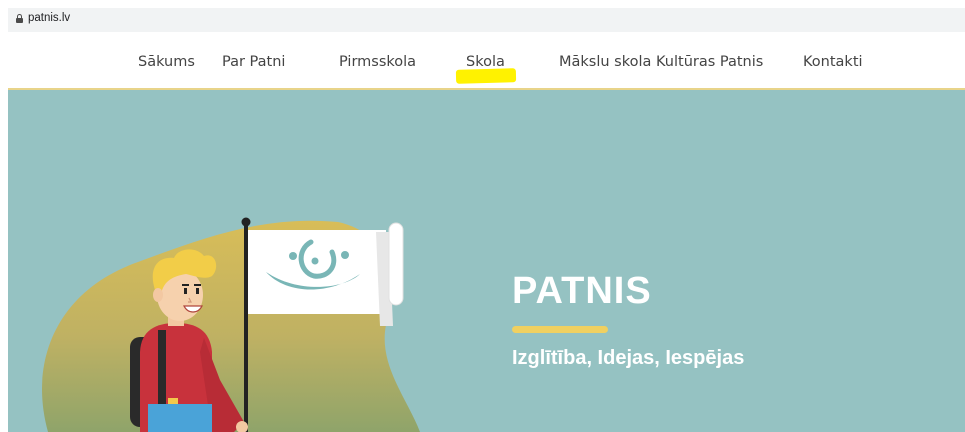 The width and height of the screenshot is (965, 432). I want to click on nav-item-pirmsskola: Pirmsskola, so click(377, 62).